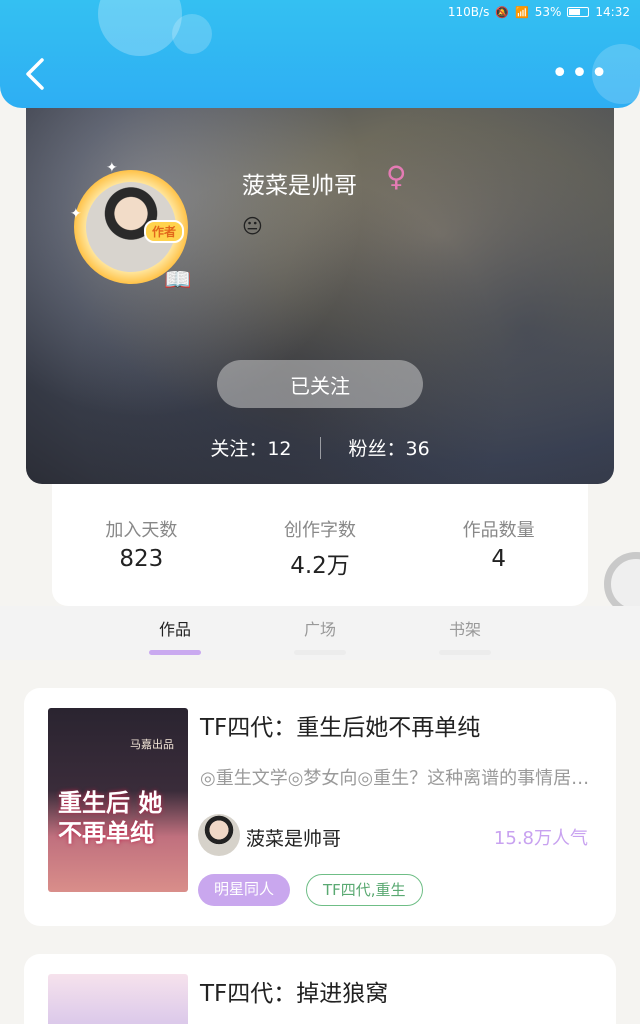 The height and width of the screenshot is (1024, 640). I want to click on topic-tag: TF四代,重生, so click(364, 890).